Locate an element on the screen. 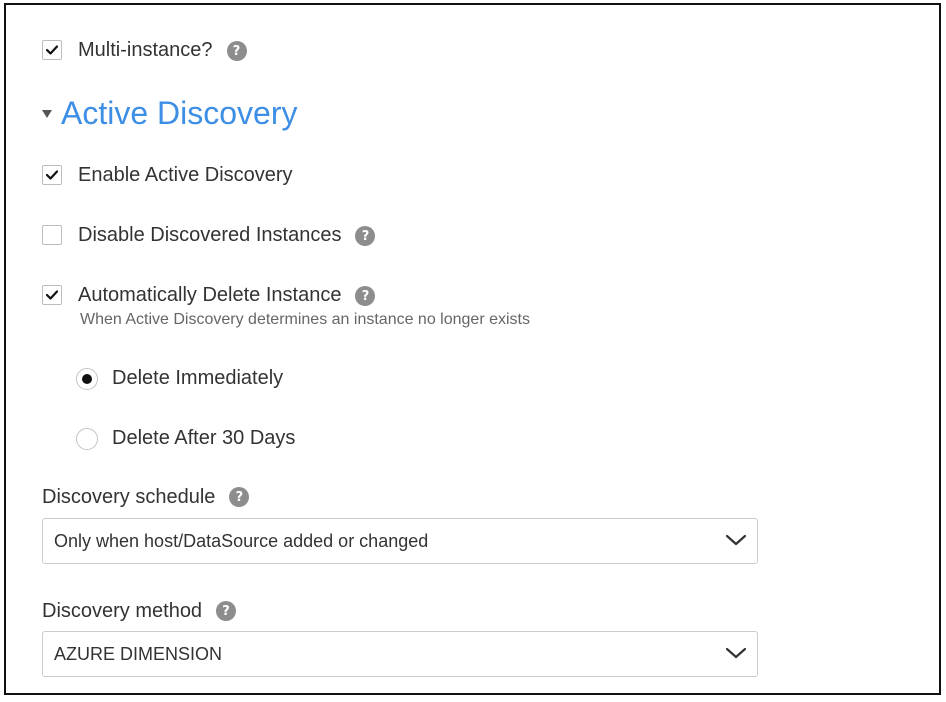  discovery-method-value: AZURE DIMENSION is located at coordinates (138, 653).